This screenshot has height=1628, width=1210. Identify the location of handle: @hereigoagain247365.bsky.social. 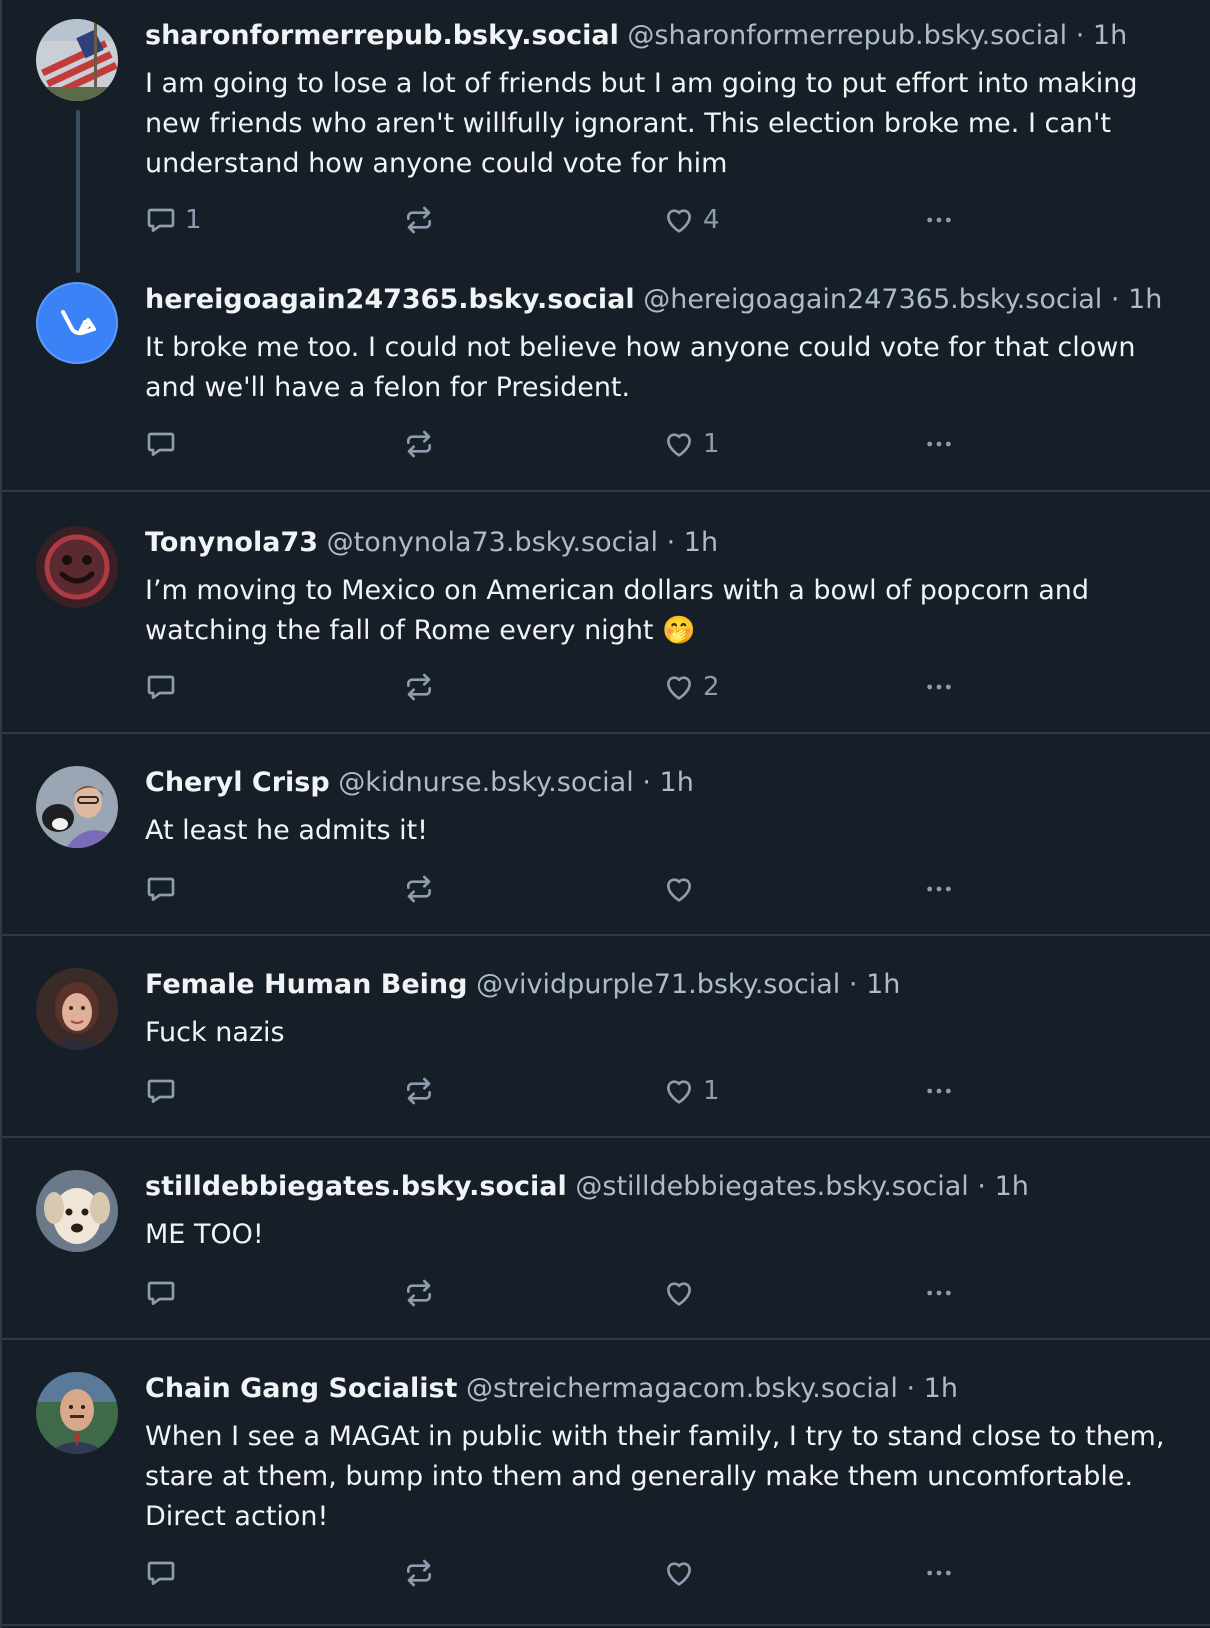
(872, 299).